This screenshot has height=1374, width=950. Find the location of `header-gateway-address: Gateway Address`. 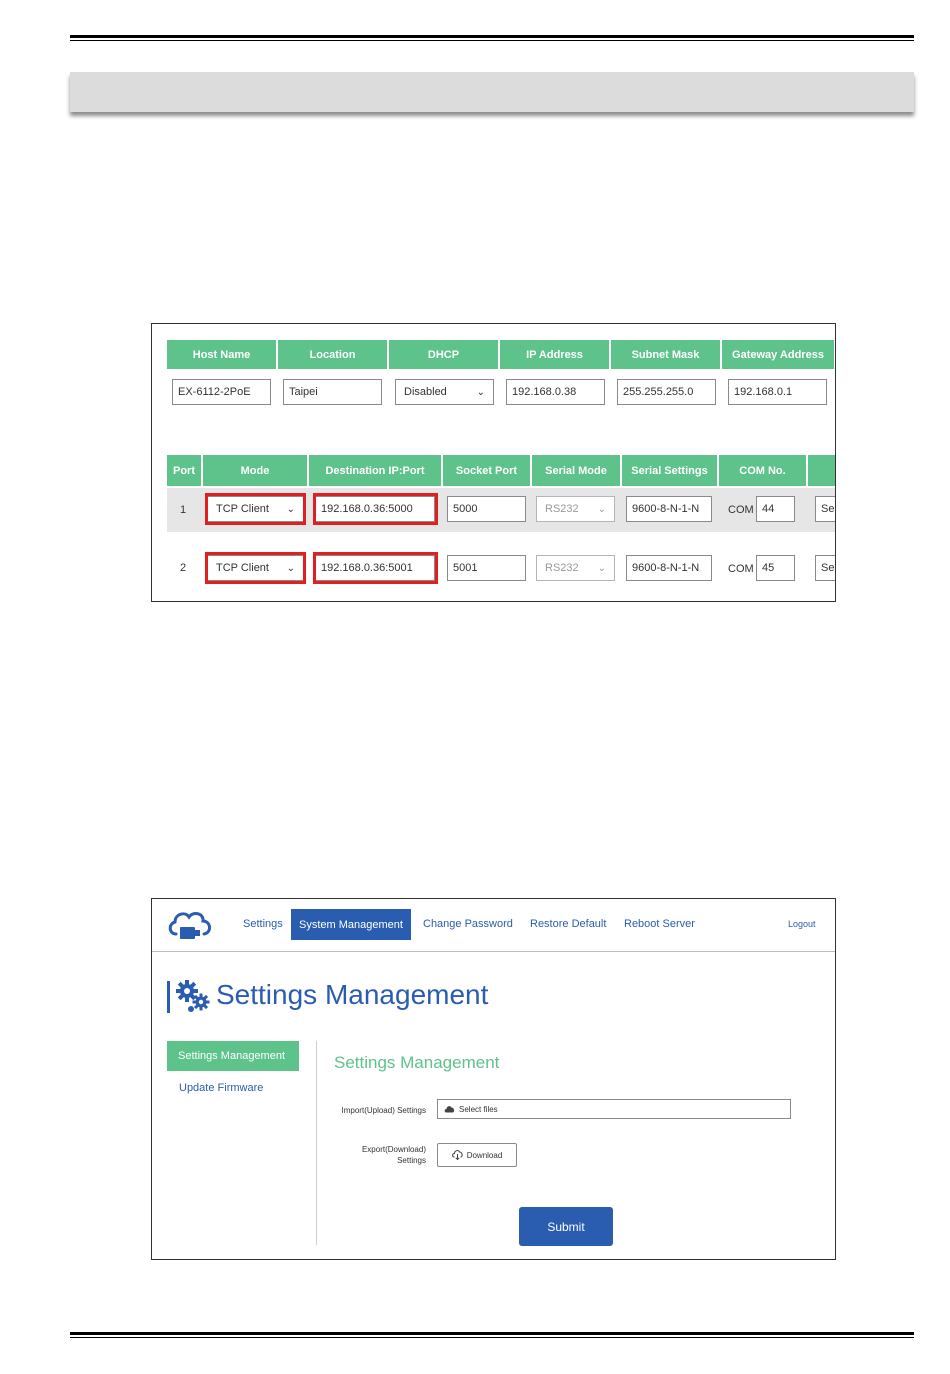

header-gateway-address: Gateway Address is located at coordinates (778, 354).